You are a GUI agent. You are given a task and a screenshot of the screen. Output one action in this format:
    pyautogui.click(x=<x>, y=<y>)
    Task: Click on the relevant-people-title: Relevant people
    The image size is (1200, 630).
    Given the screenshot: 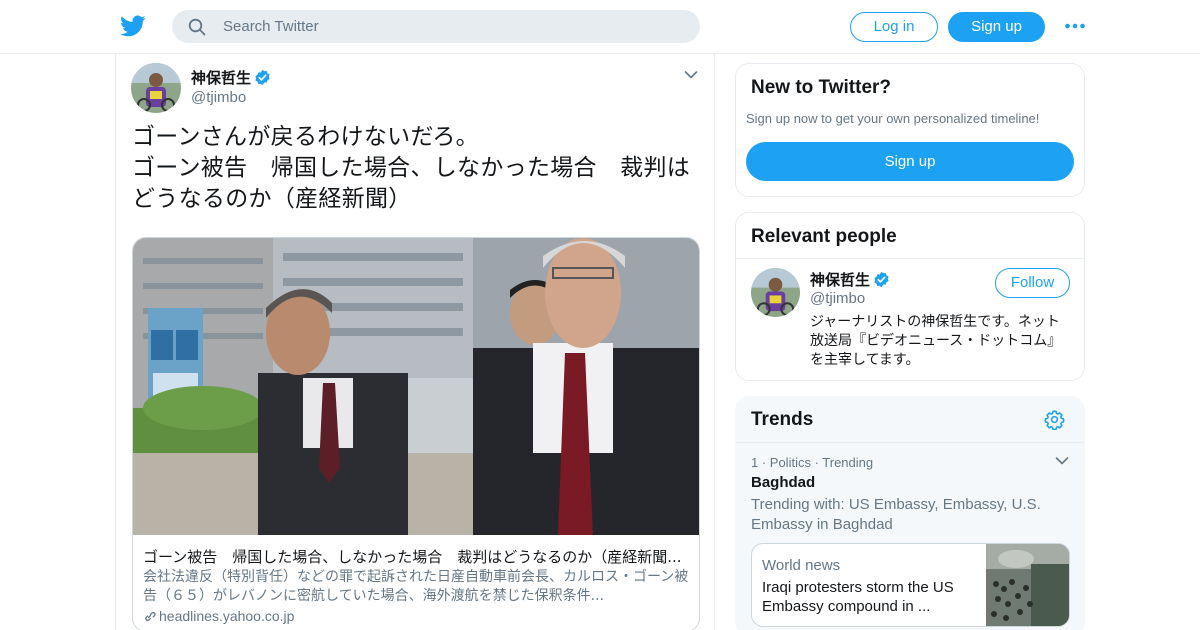 What is the action you would take?
    pyautogui.click(x=824, y=236)
    